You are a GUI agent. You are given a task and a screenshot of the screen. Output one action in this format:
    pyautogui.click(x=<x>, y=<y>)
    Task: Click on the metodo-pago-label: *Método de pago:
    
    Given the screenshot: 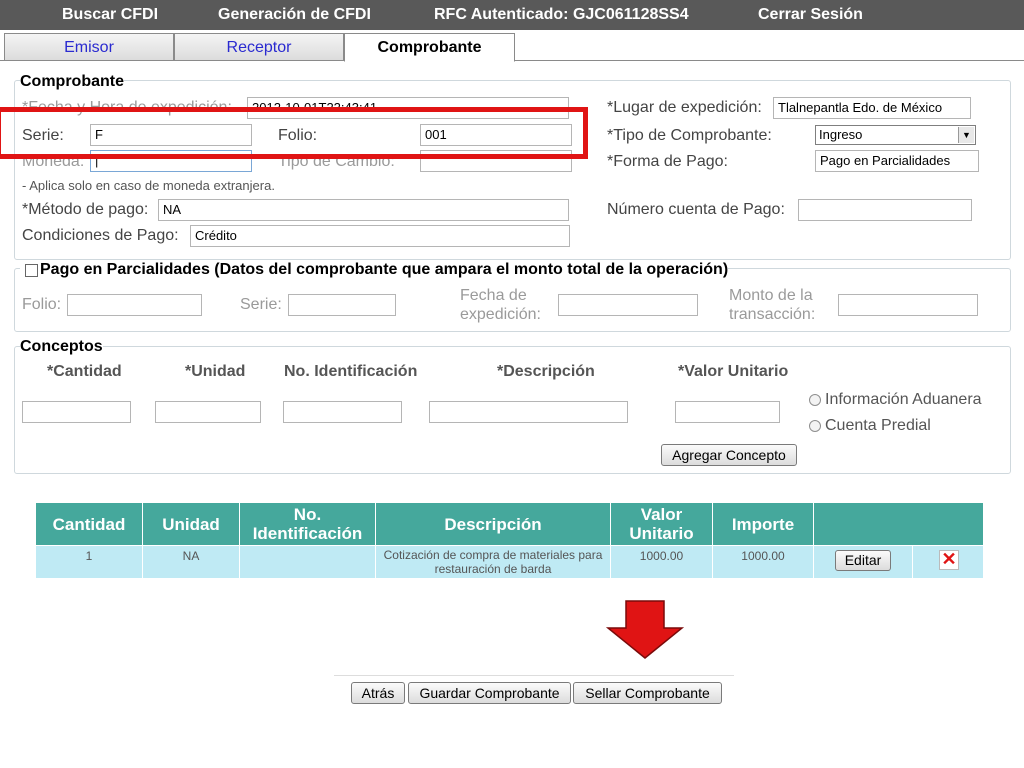 What is the action you would take?
    pyautogui.click(x=85, y=209)
    